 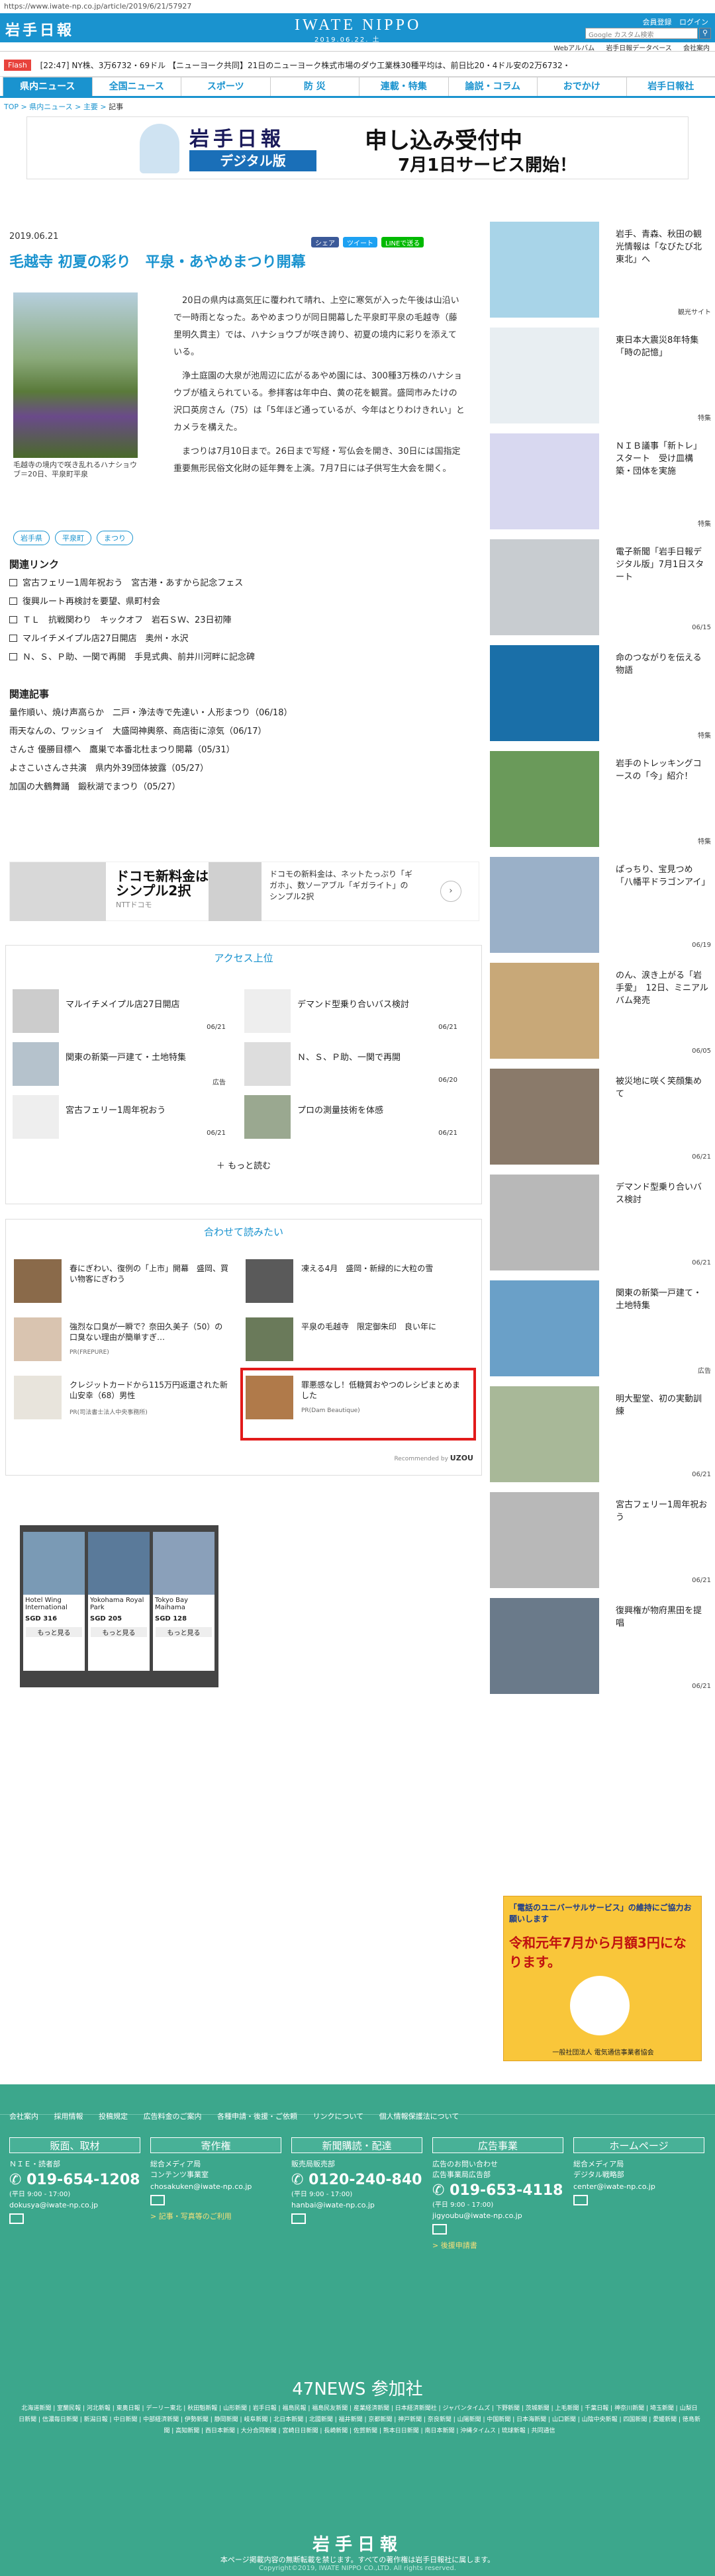 I want to click on login-link: ログイン, so click(x=693, y=22).